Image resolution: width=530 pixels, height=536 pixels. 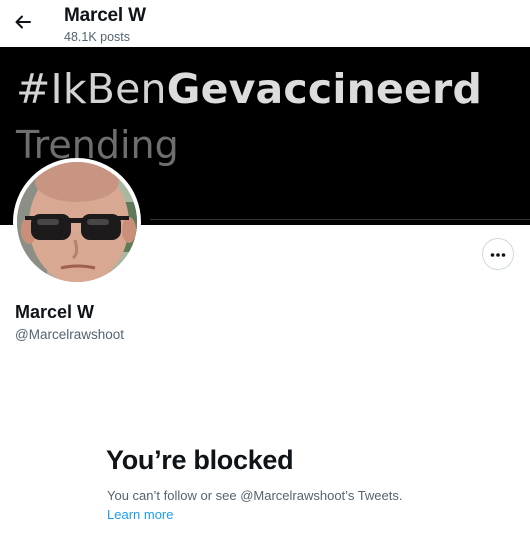 I want to click on banner-hashtag: #IkBenGevaccineerd, so click(x=249, y=89).